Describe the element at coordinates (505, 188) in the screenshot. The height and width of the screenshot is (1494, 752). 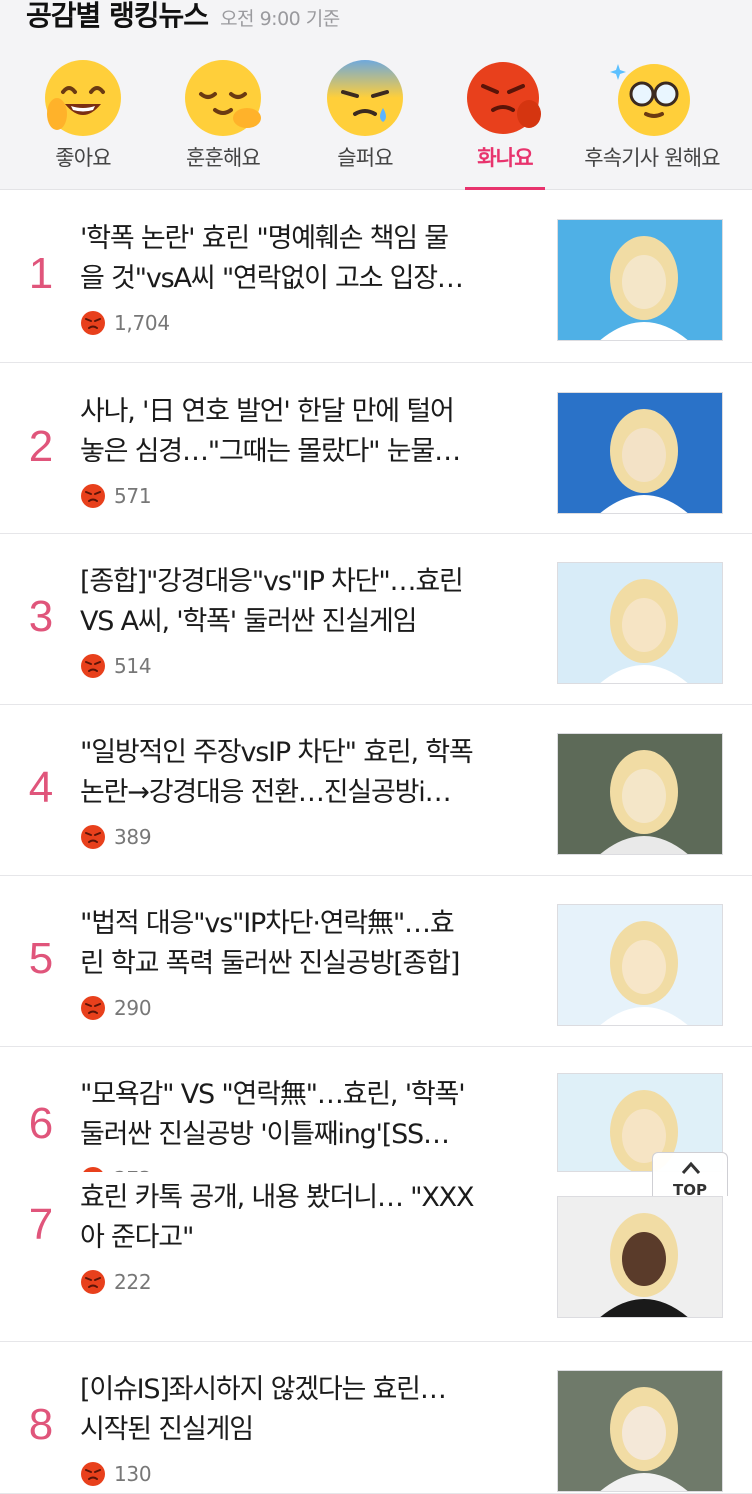
I see `active-tab-indicator` at that location.